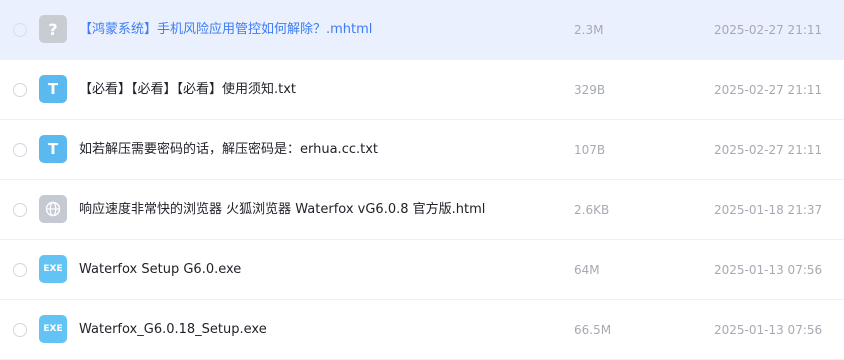 Image resolution: width=844 pixels, height=360 pixels. I want to click on file-date: 2025-01-18 21:37, so click(768, 210).